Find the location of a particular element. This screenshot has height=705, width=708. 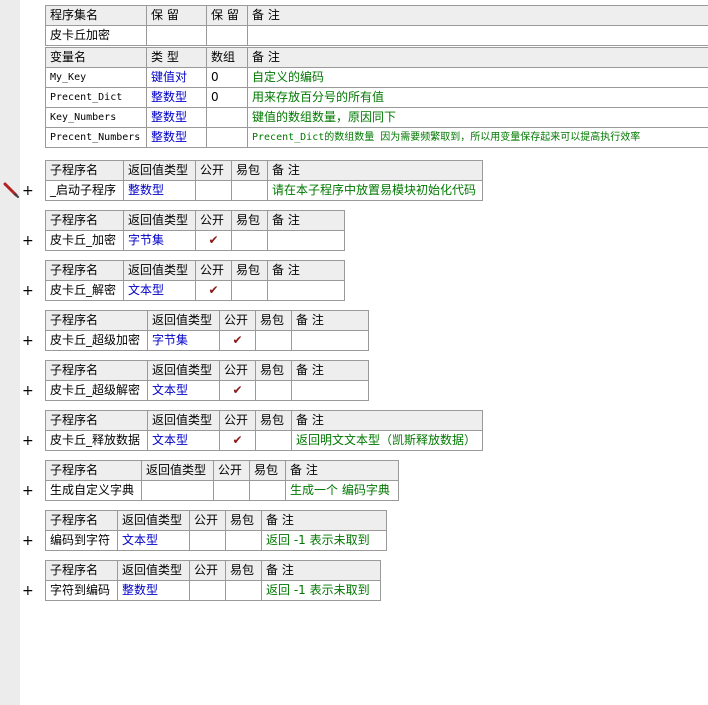

subroutine-name: 皮卡丘_解密 is located at coordinates (84, 290).